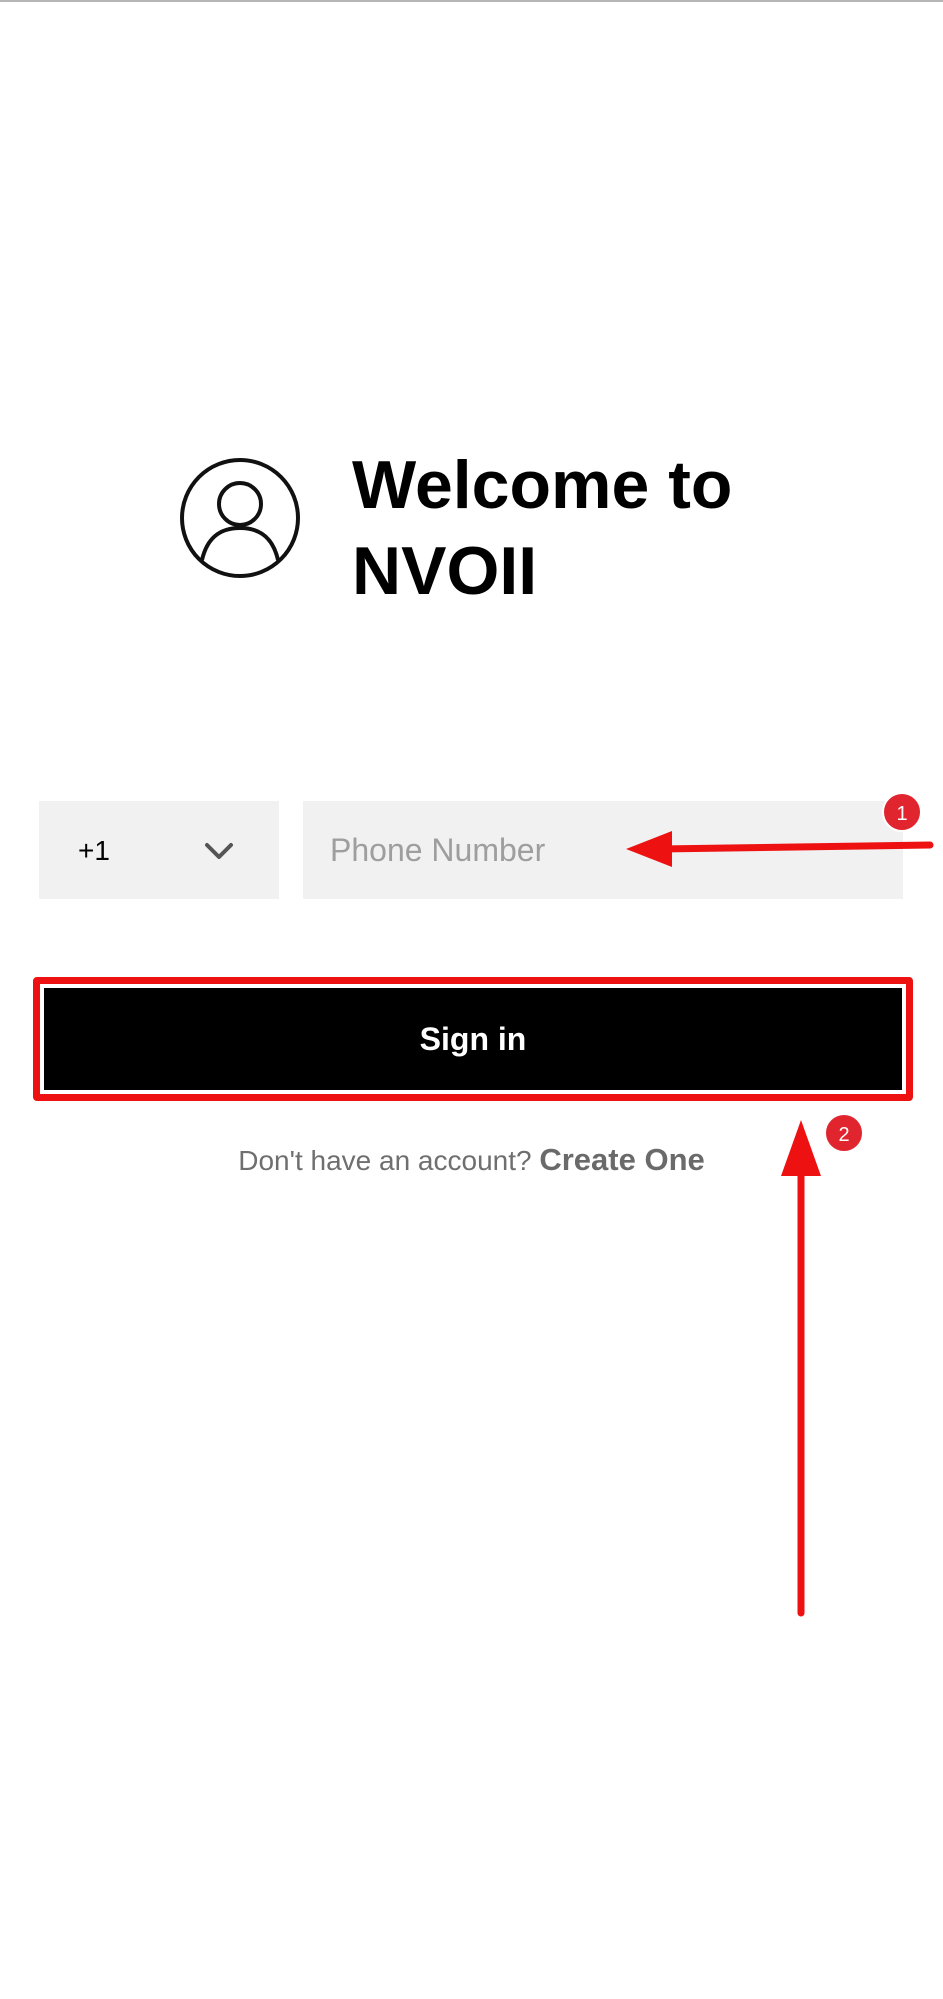 This screenshot has width=943, height=1999. I want to click on country-code-select: +1, so click(159, 850).